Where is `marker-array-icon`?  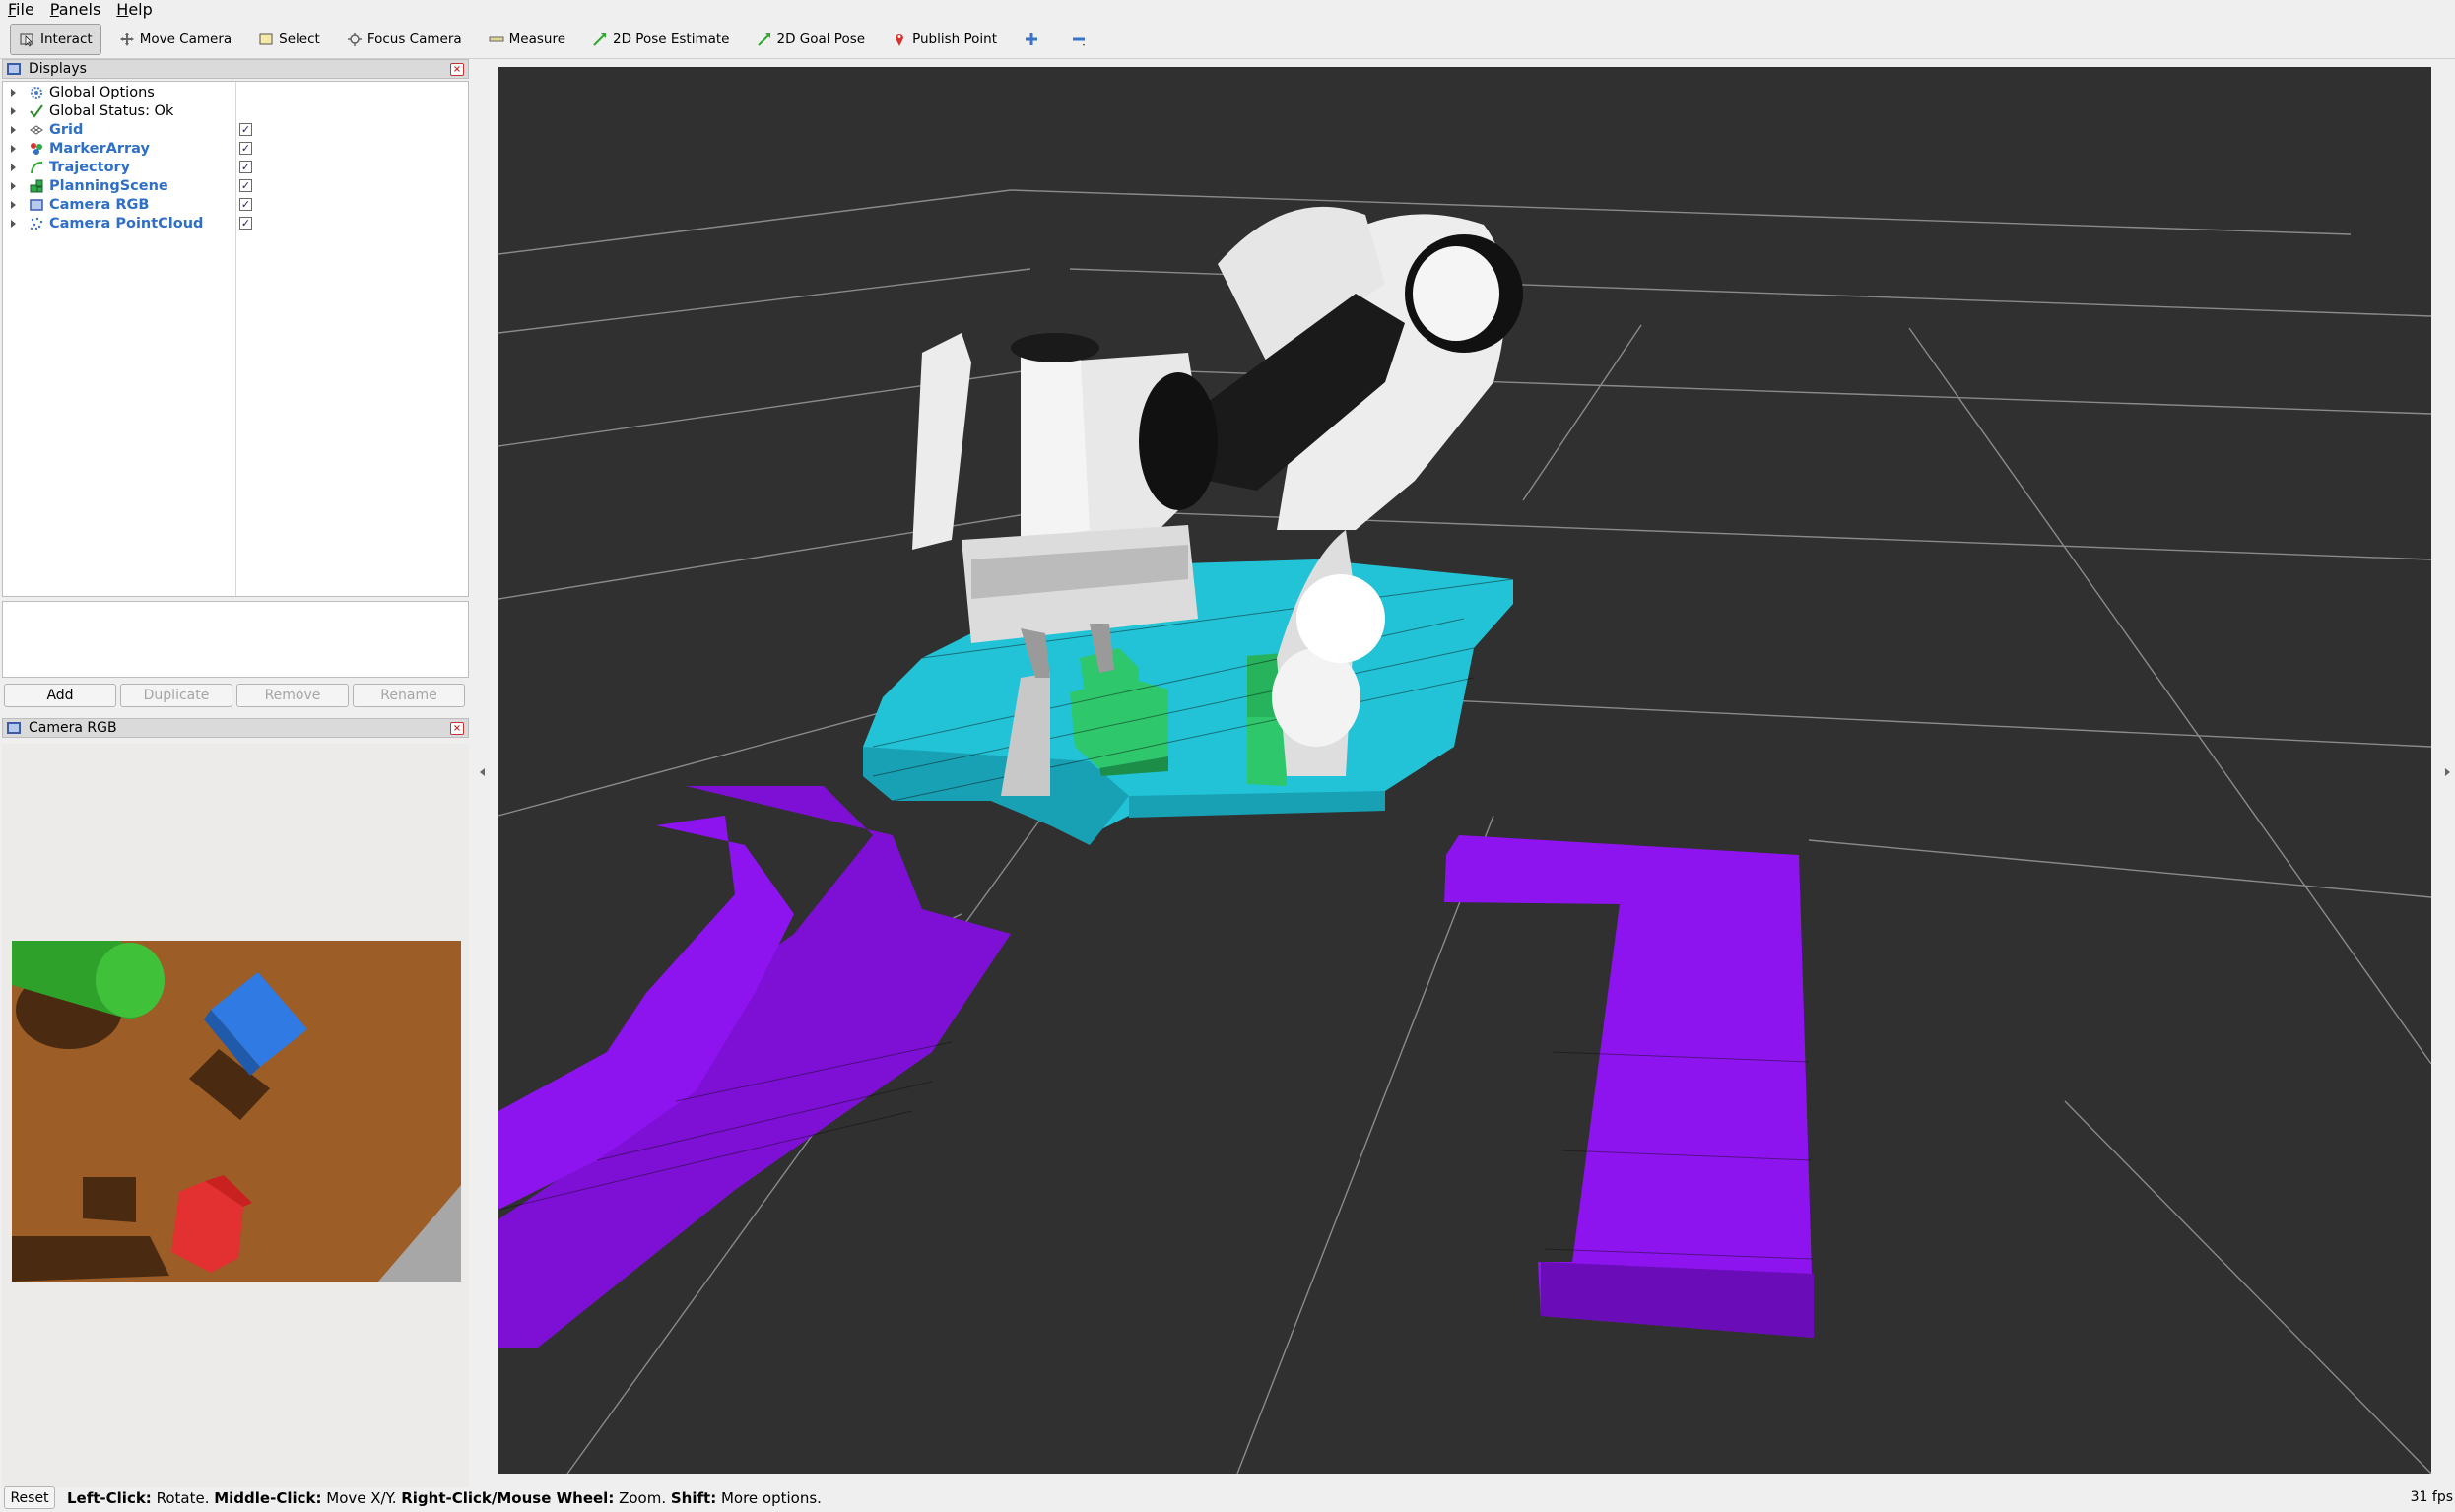
marker-array-icon is located at coordinates (36, 149).